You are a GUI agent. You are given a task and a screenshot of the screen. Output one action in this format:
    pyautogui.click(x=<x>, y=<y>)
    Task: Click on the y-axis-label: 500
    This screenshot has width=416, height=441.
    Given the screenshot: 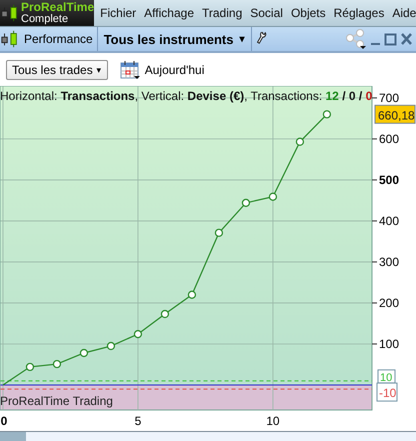 What is the action you would take?
    pyautogui.click(x=386, y=179)
    